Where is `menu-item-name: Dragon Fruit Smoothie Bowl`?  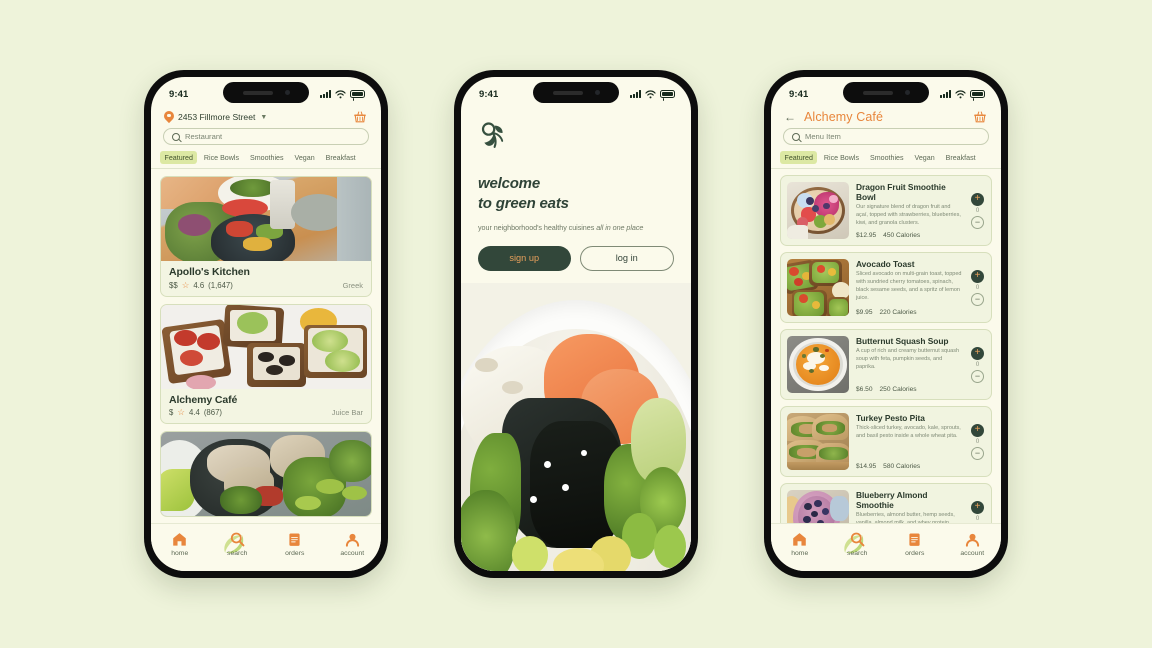
menu-item-name: Dragon Fruit Smoothie Bowl is located at coordinates (901, 192).